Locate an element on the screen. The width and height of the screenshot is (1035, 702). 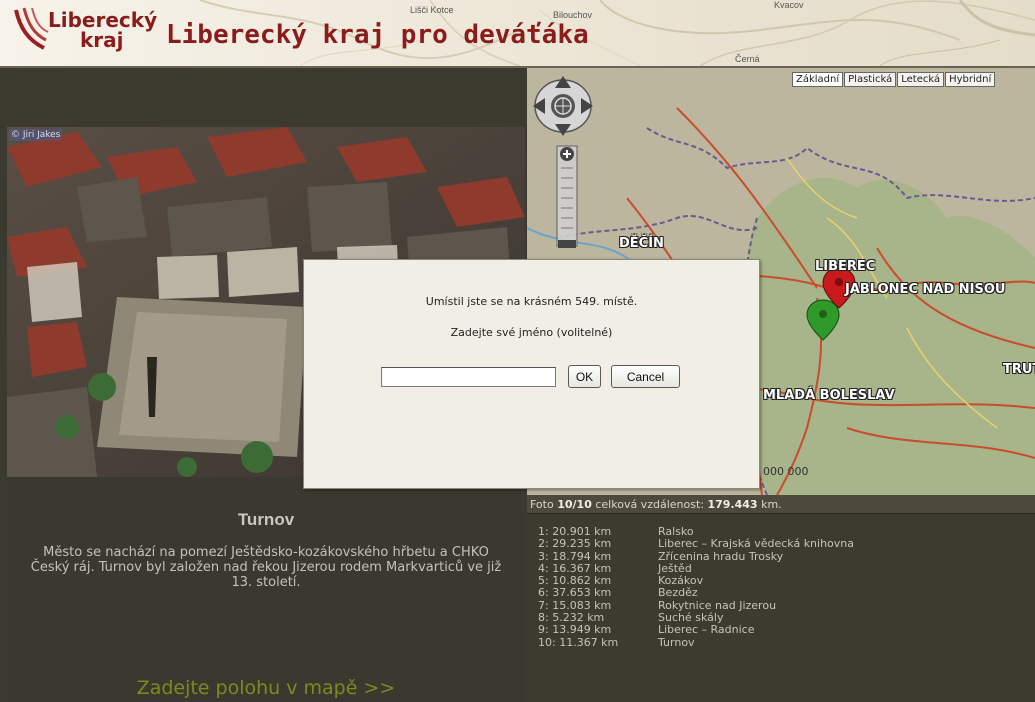
place-title: Turnov is located at coordinates (266, 519).